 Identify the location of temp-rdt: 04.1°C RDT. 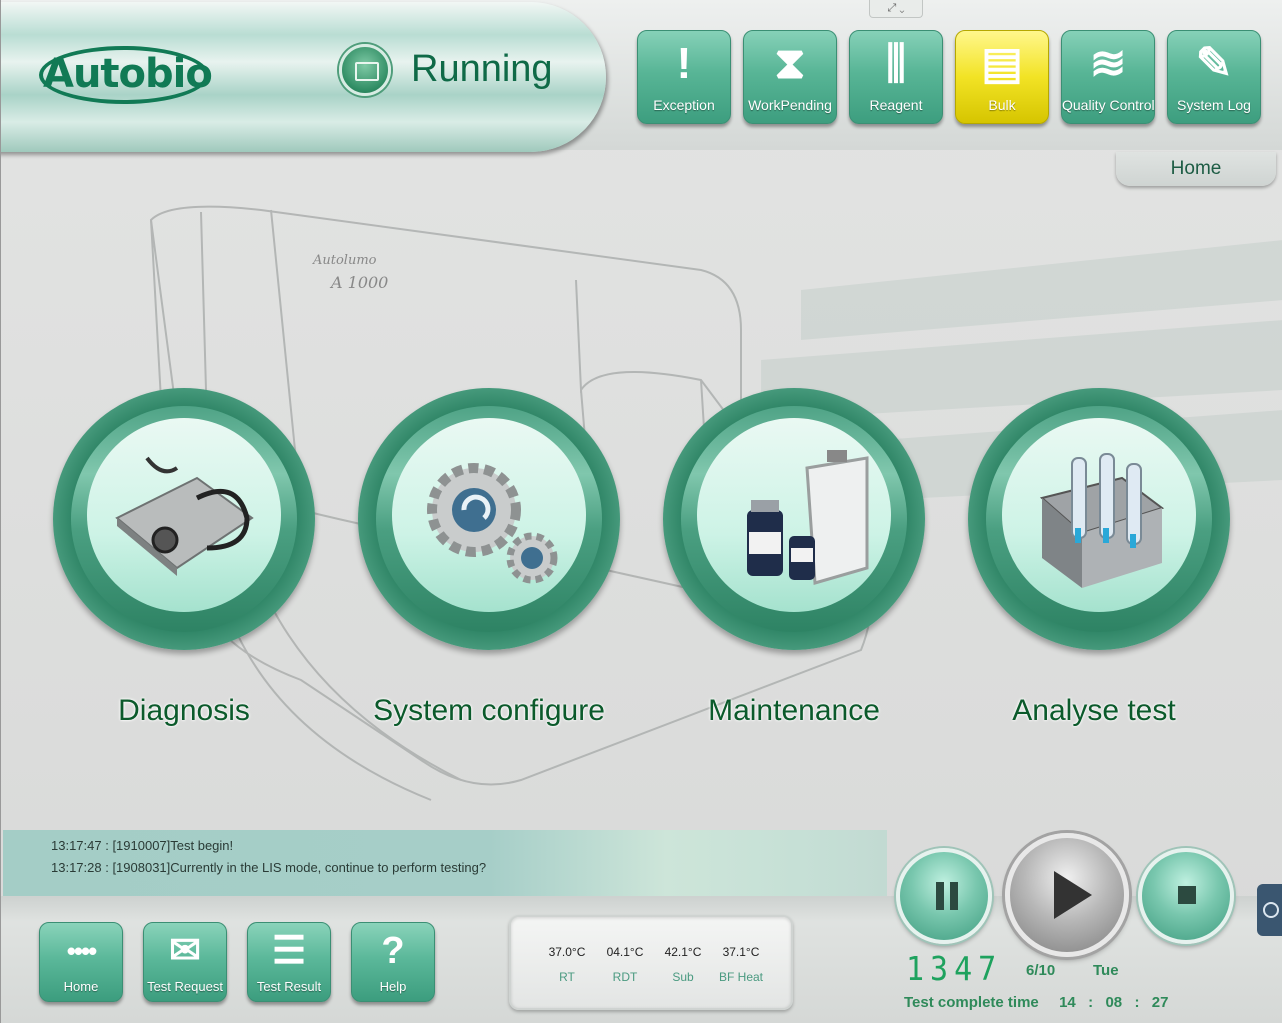
(625, 964).